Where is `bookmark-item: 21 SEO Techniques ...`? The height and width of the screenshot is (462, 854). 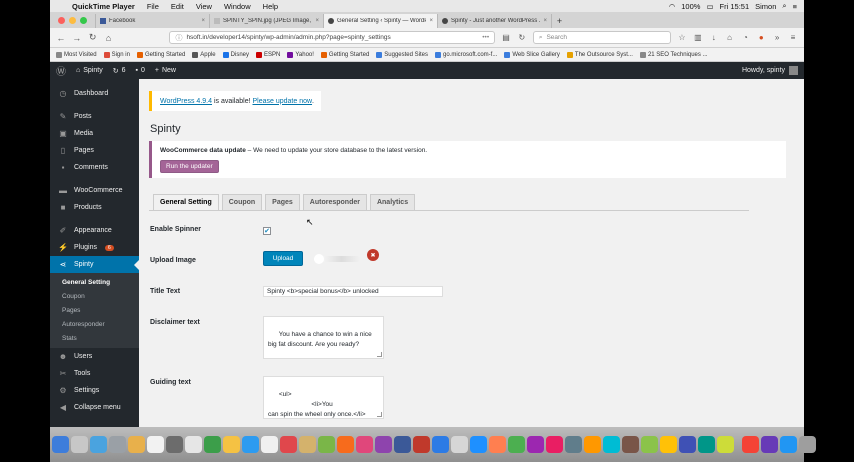 bookmark-item: 21 SEO Techniques ... is located at coordinates (673, 54).